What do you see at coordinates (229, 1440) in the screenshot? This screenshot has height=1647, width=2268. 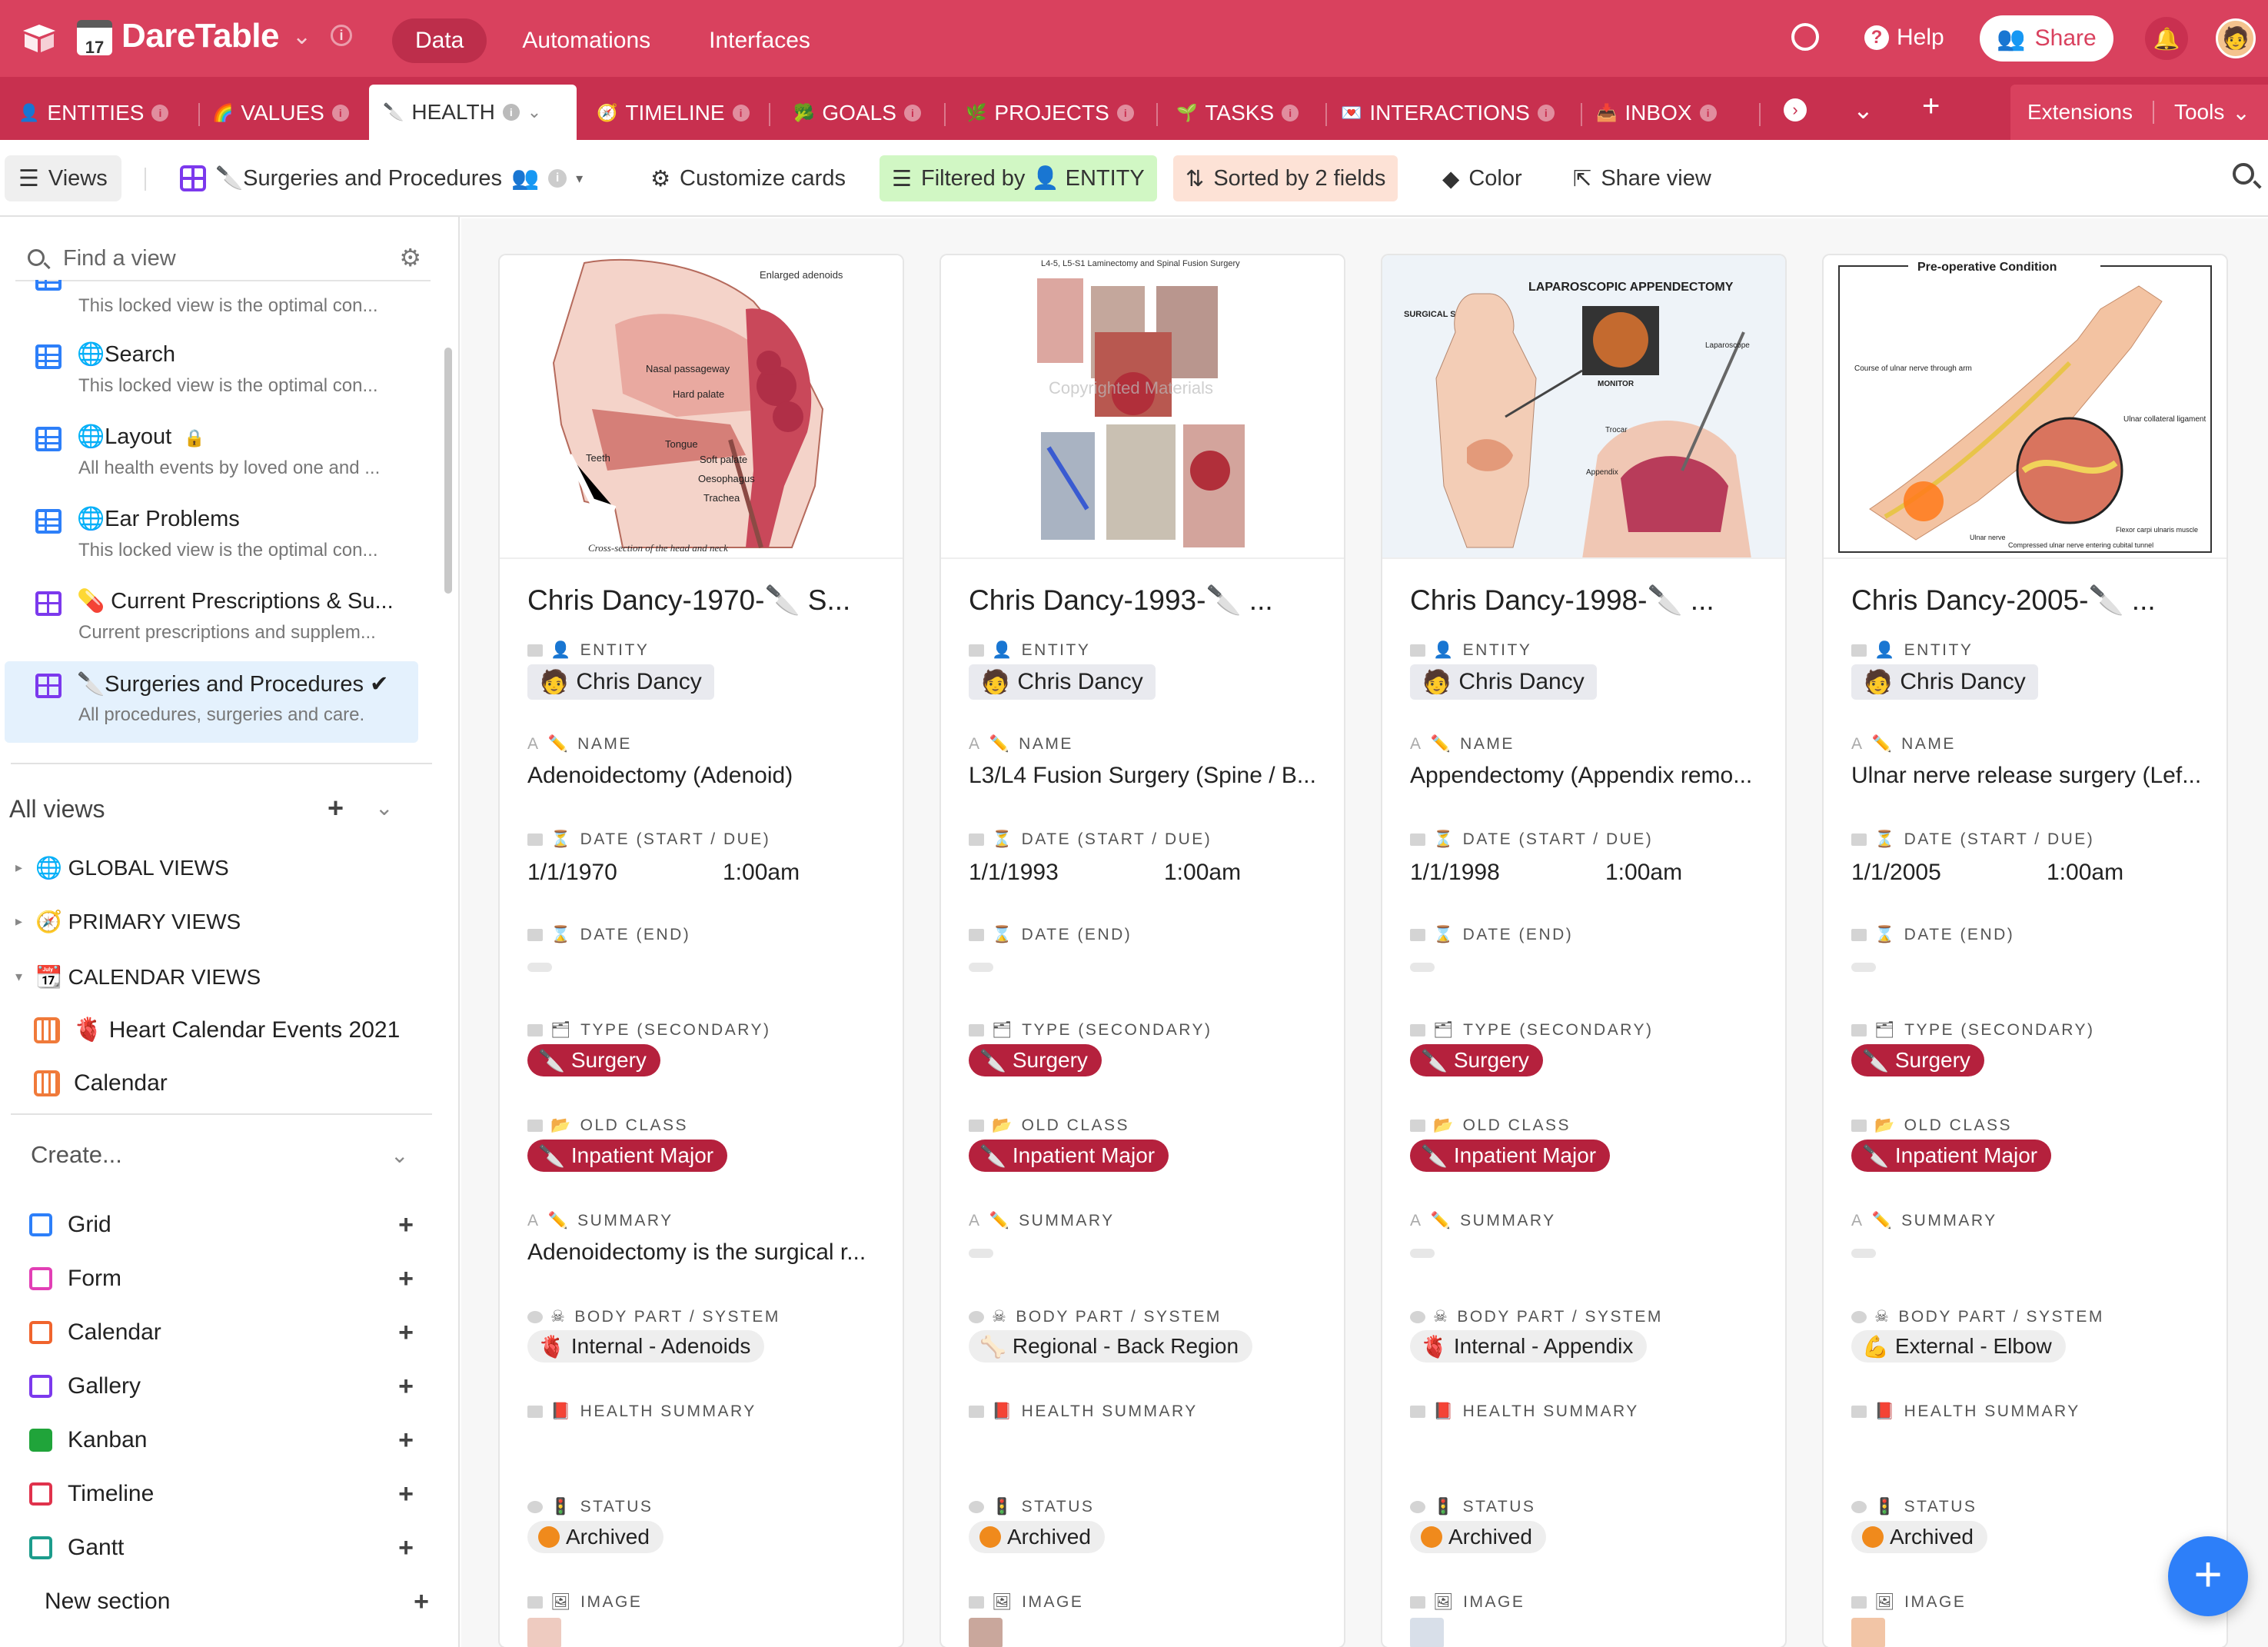 I see `create-kanban-button: Kanban +` at bounding box center [229, 1440].